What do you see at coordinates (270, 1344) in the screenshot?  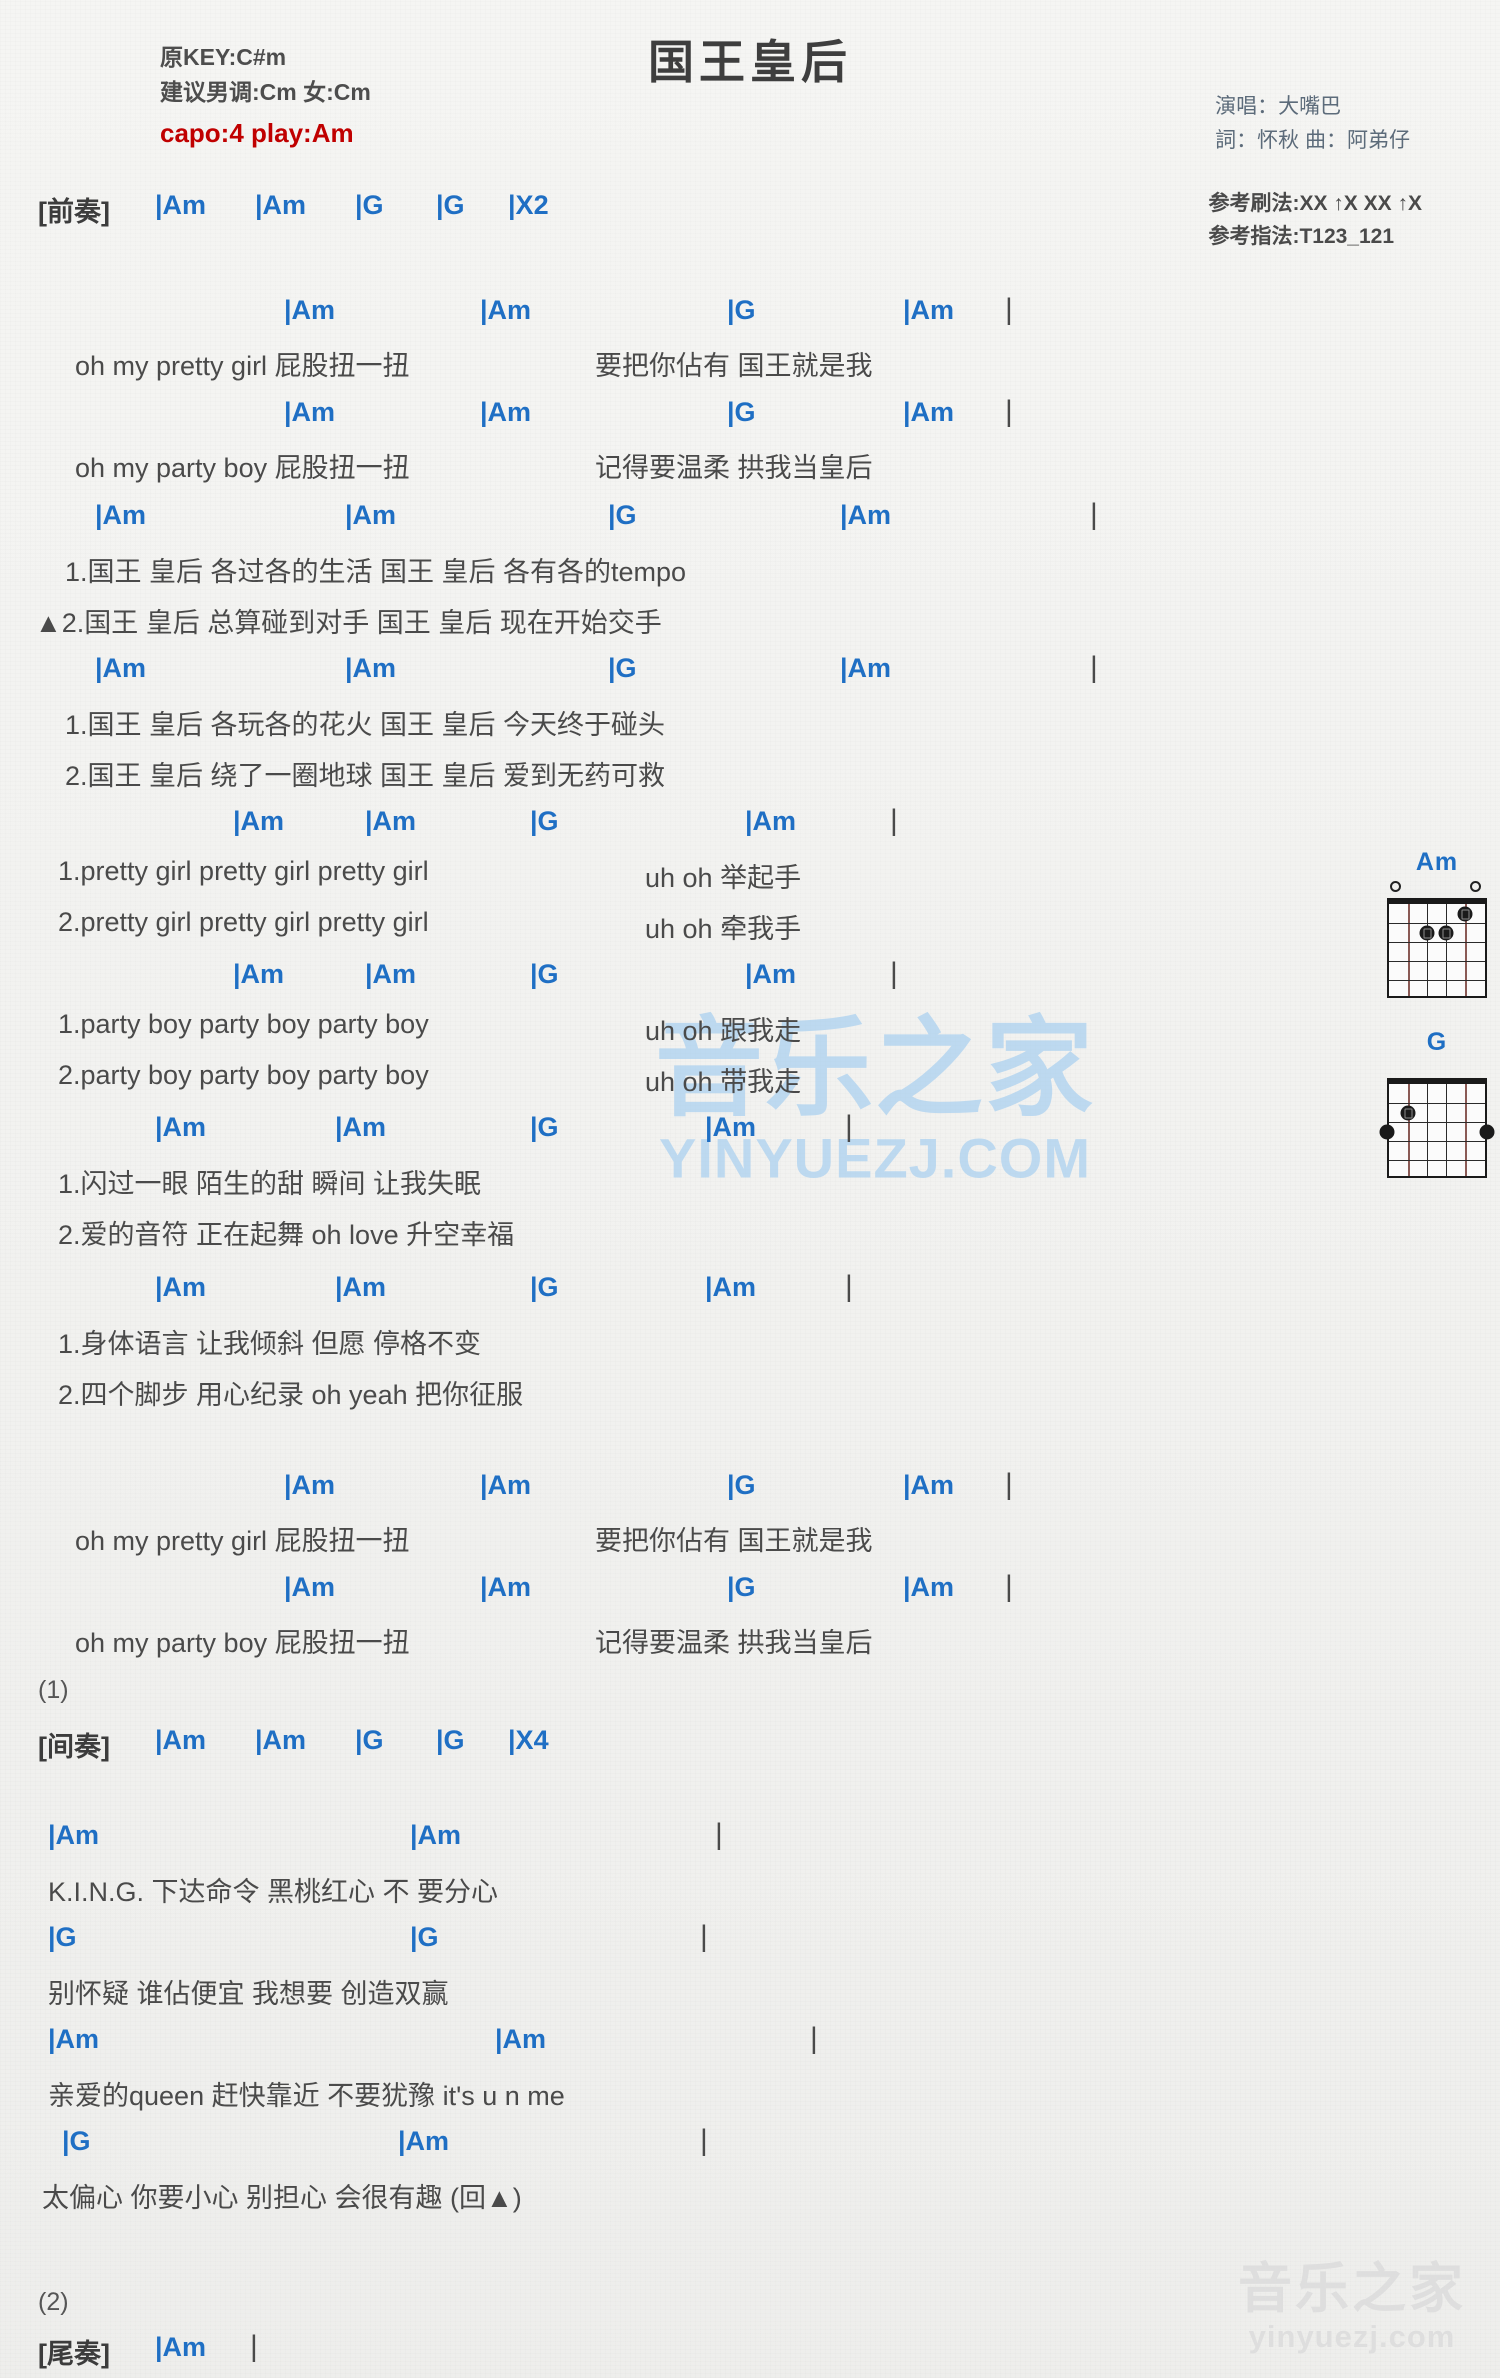 I see `lyric-line: 1.身体语言 让我倾斜 但愿 停格不变` at bounding box center [270, 1344].